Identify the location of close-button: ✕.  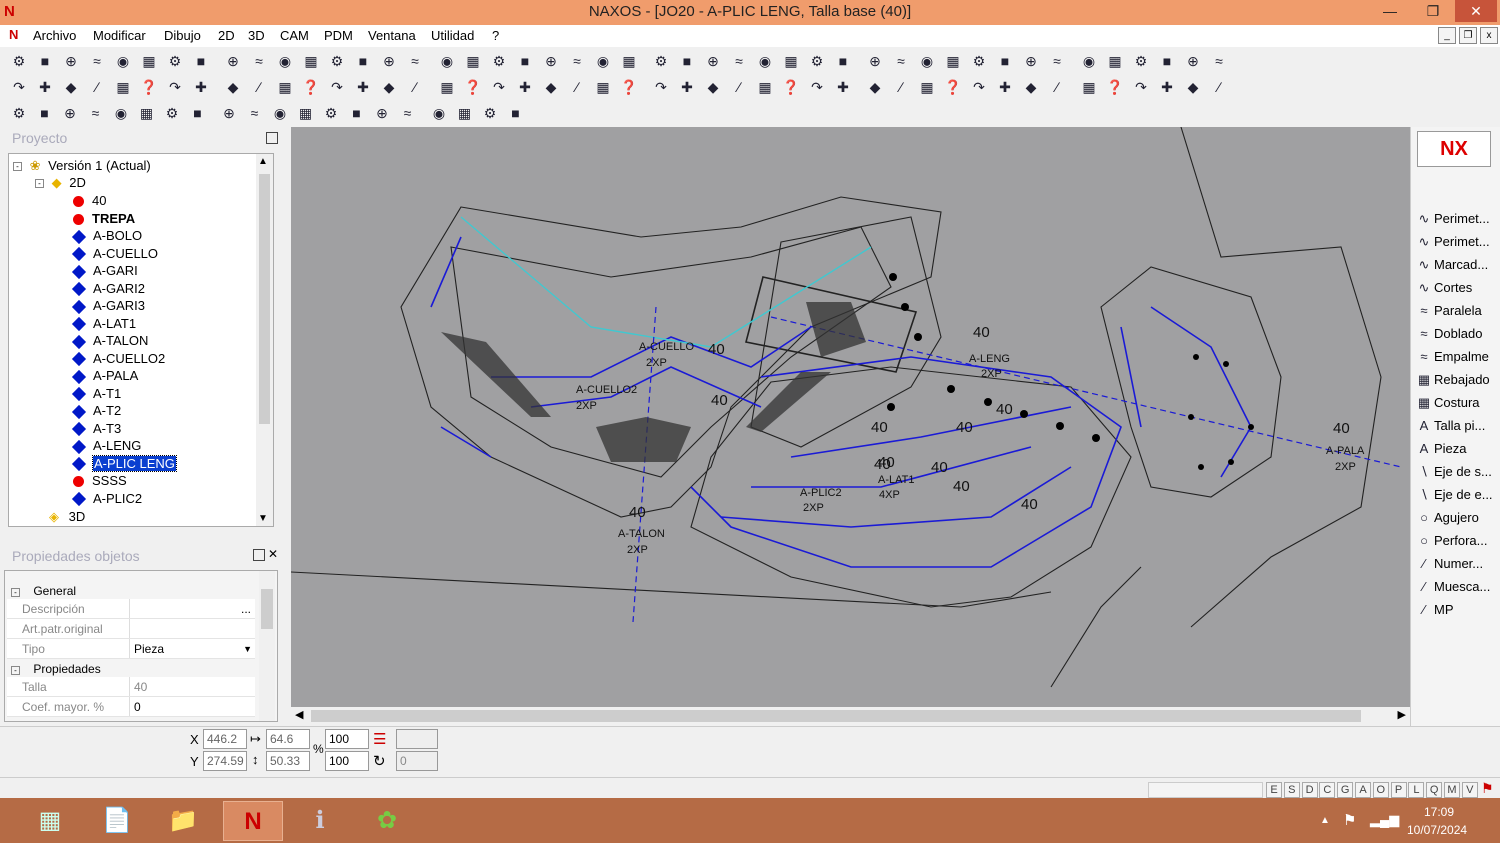
(1476, 11).